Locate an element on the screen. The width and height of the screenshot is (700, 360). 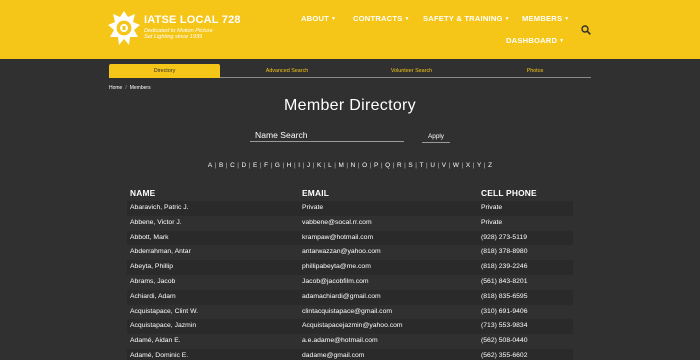
member-email: antarwazzan@yahoo.com is located at coordinates (341, 252).